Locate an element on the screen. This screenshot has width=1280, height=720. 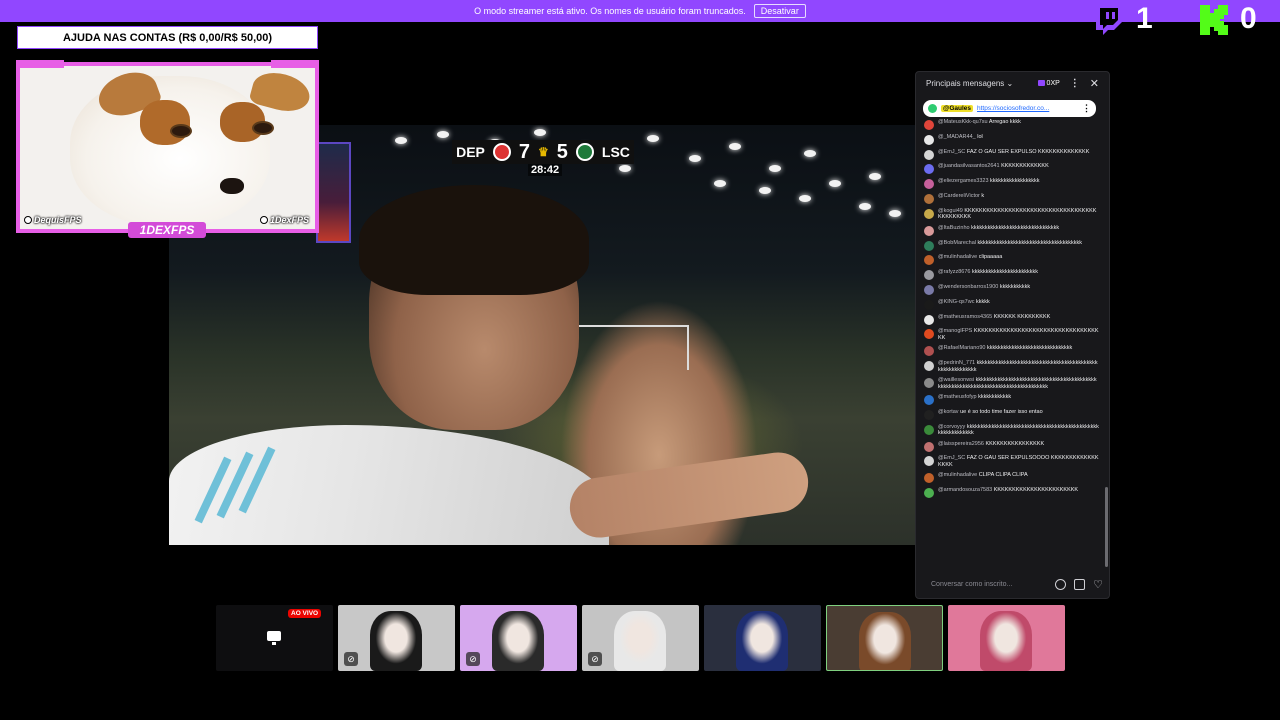
pinned-more-icon: ⋮ is located at coordinates (1086, 108).